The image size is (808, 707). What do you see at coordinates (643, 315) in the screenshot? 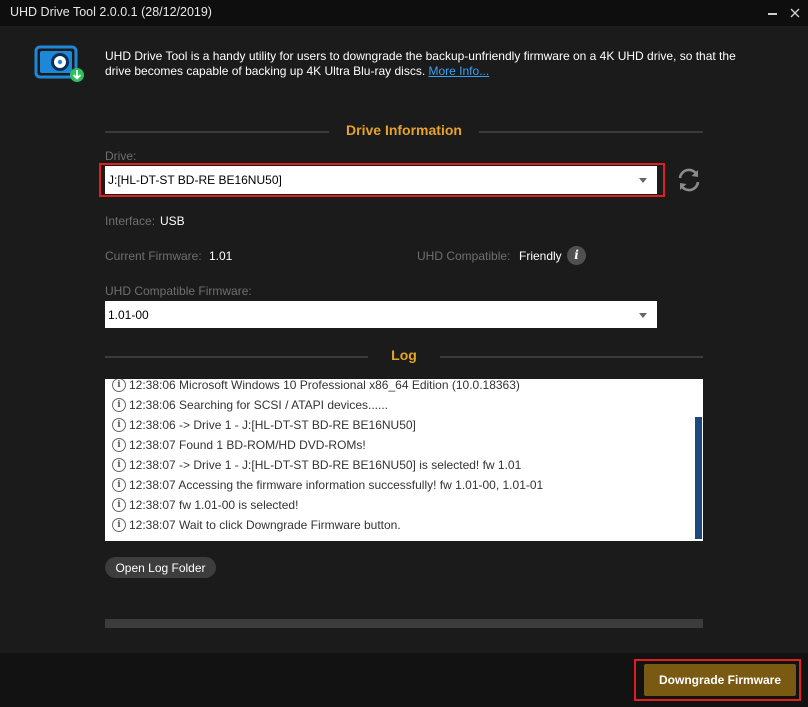
I see `chevron-down-icon` at bounding box center [643, 315].